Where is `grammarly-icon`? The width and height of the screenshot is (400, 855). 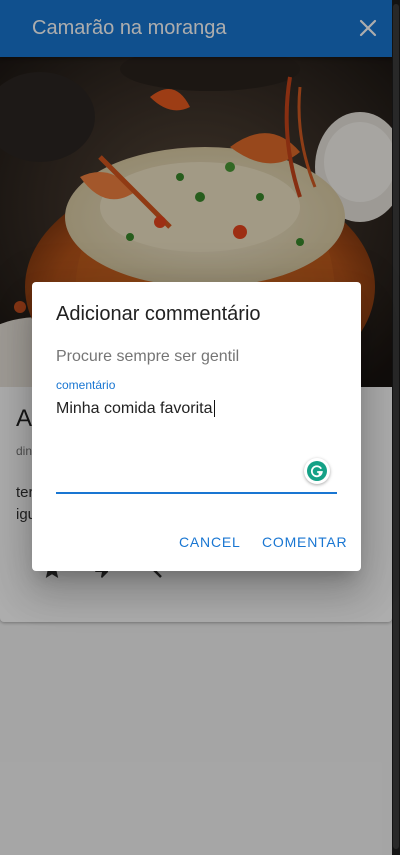 grammarly-icon is located at coordinates (317, 471).